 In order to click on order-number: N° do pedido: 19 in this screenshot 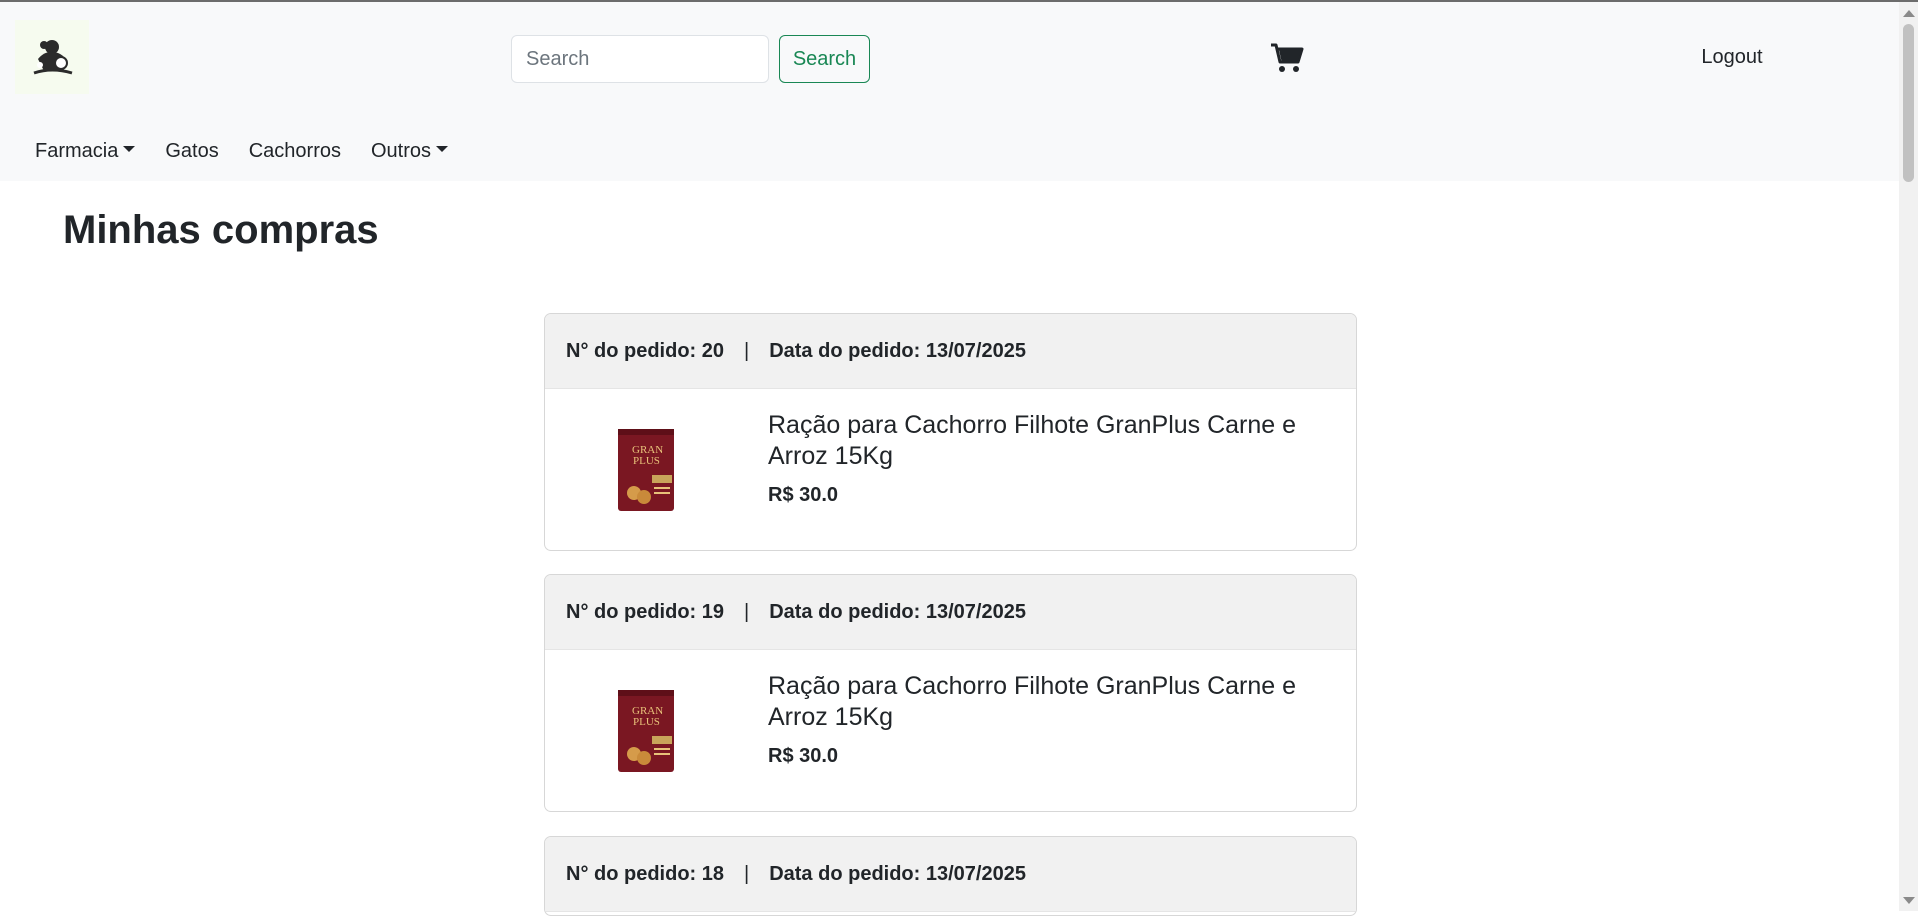, I will do `click(645, 611)`.